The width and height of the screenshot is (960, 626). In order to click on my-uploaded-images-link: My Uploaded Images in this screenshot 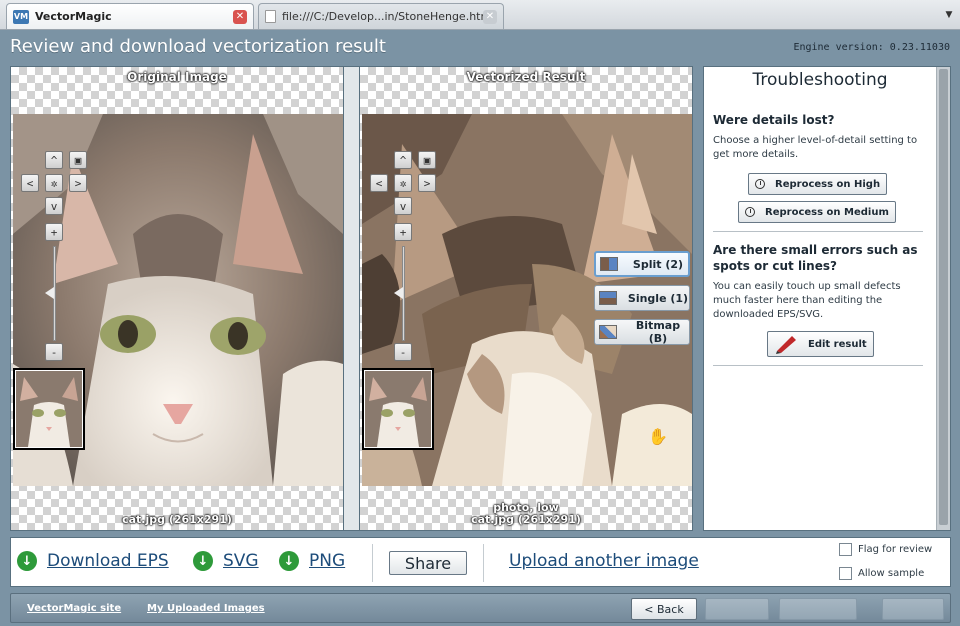, I will do `click(206, 608)`.